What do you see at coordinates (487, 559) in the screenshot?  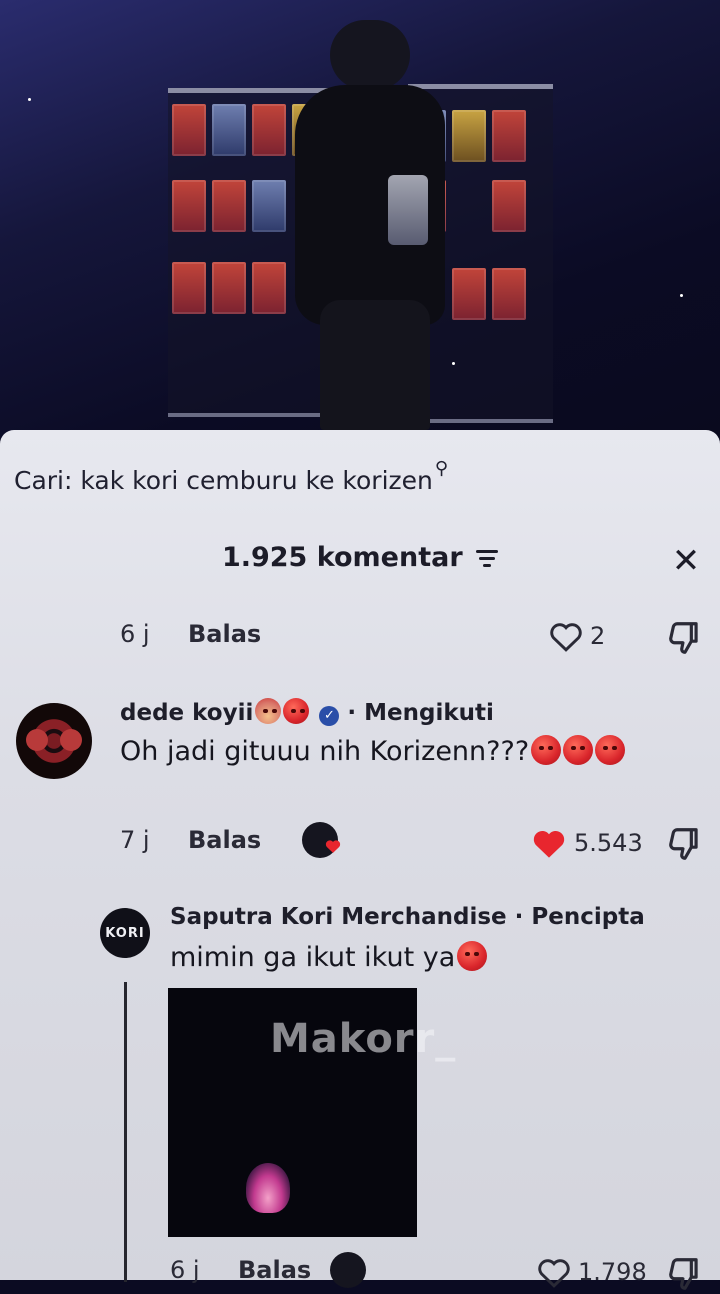 I see `sort-icon` at bounding box center [487, 559].